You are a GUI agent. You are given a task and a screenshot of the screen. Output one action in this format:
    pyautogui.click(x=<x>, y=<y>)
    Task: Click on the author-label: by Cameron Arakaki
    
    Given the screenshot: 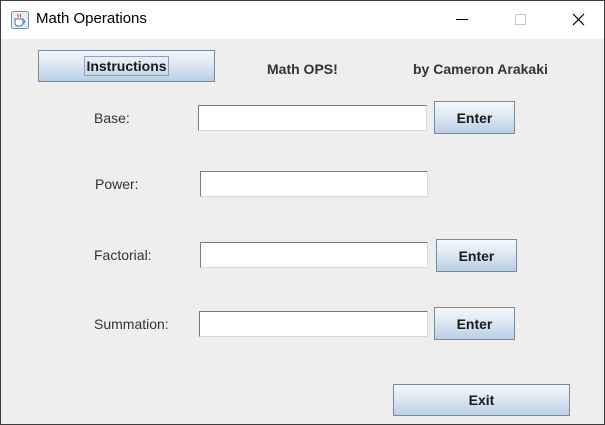 What is the action you would take?
    pyautogui.click(x=480, y=69)
    